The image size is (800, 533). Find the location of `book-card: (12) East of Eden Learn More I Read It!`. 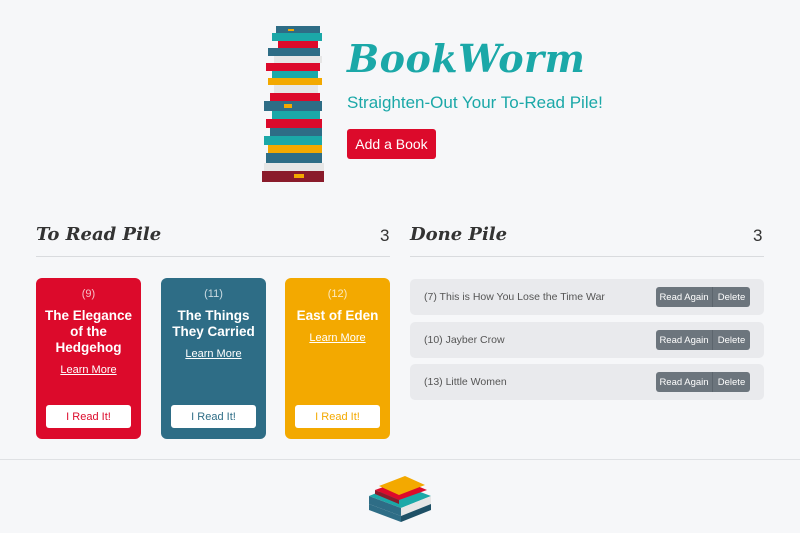

book-card: (12) East of Eden Learn More I Read It! is located at coordinates (337, 358).